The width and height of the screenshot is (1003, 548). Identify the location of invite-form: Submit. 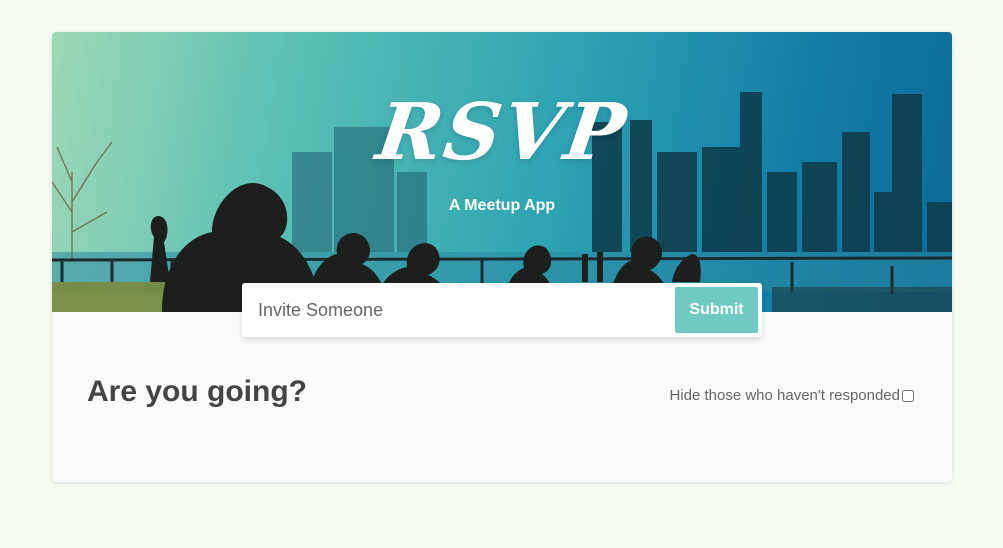
(502, 310).